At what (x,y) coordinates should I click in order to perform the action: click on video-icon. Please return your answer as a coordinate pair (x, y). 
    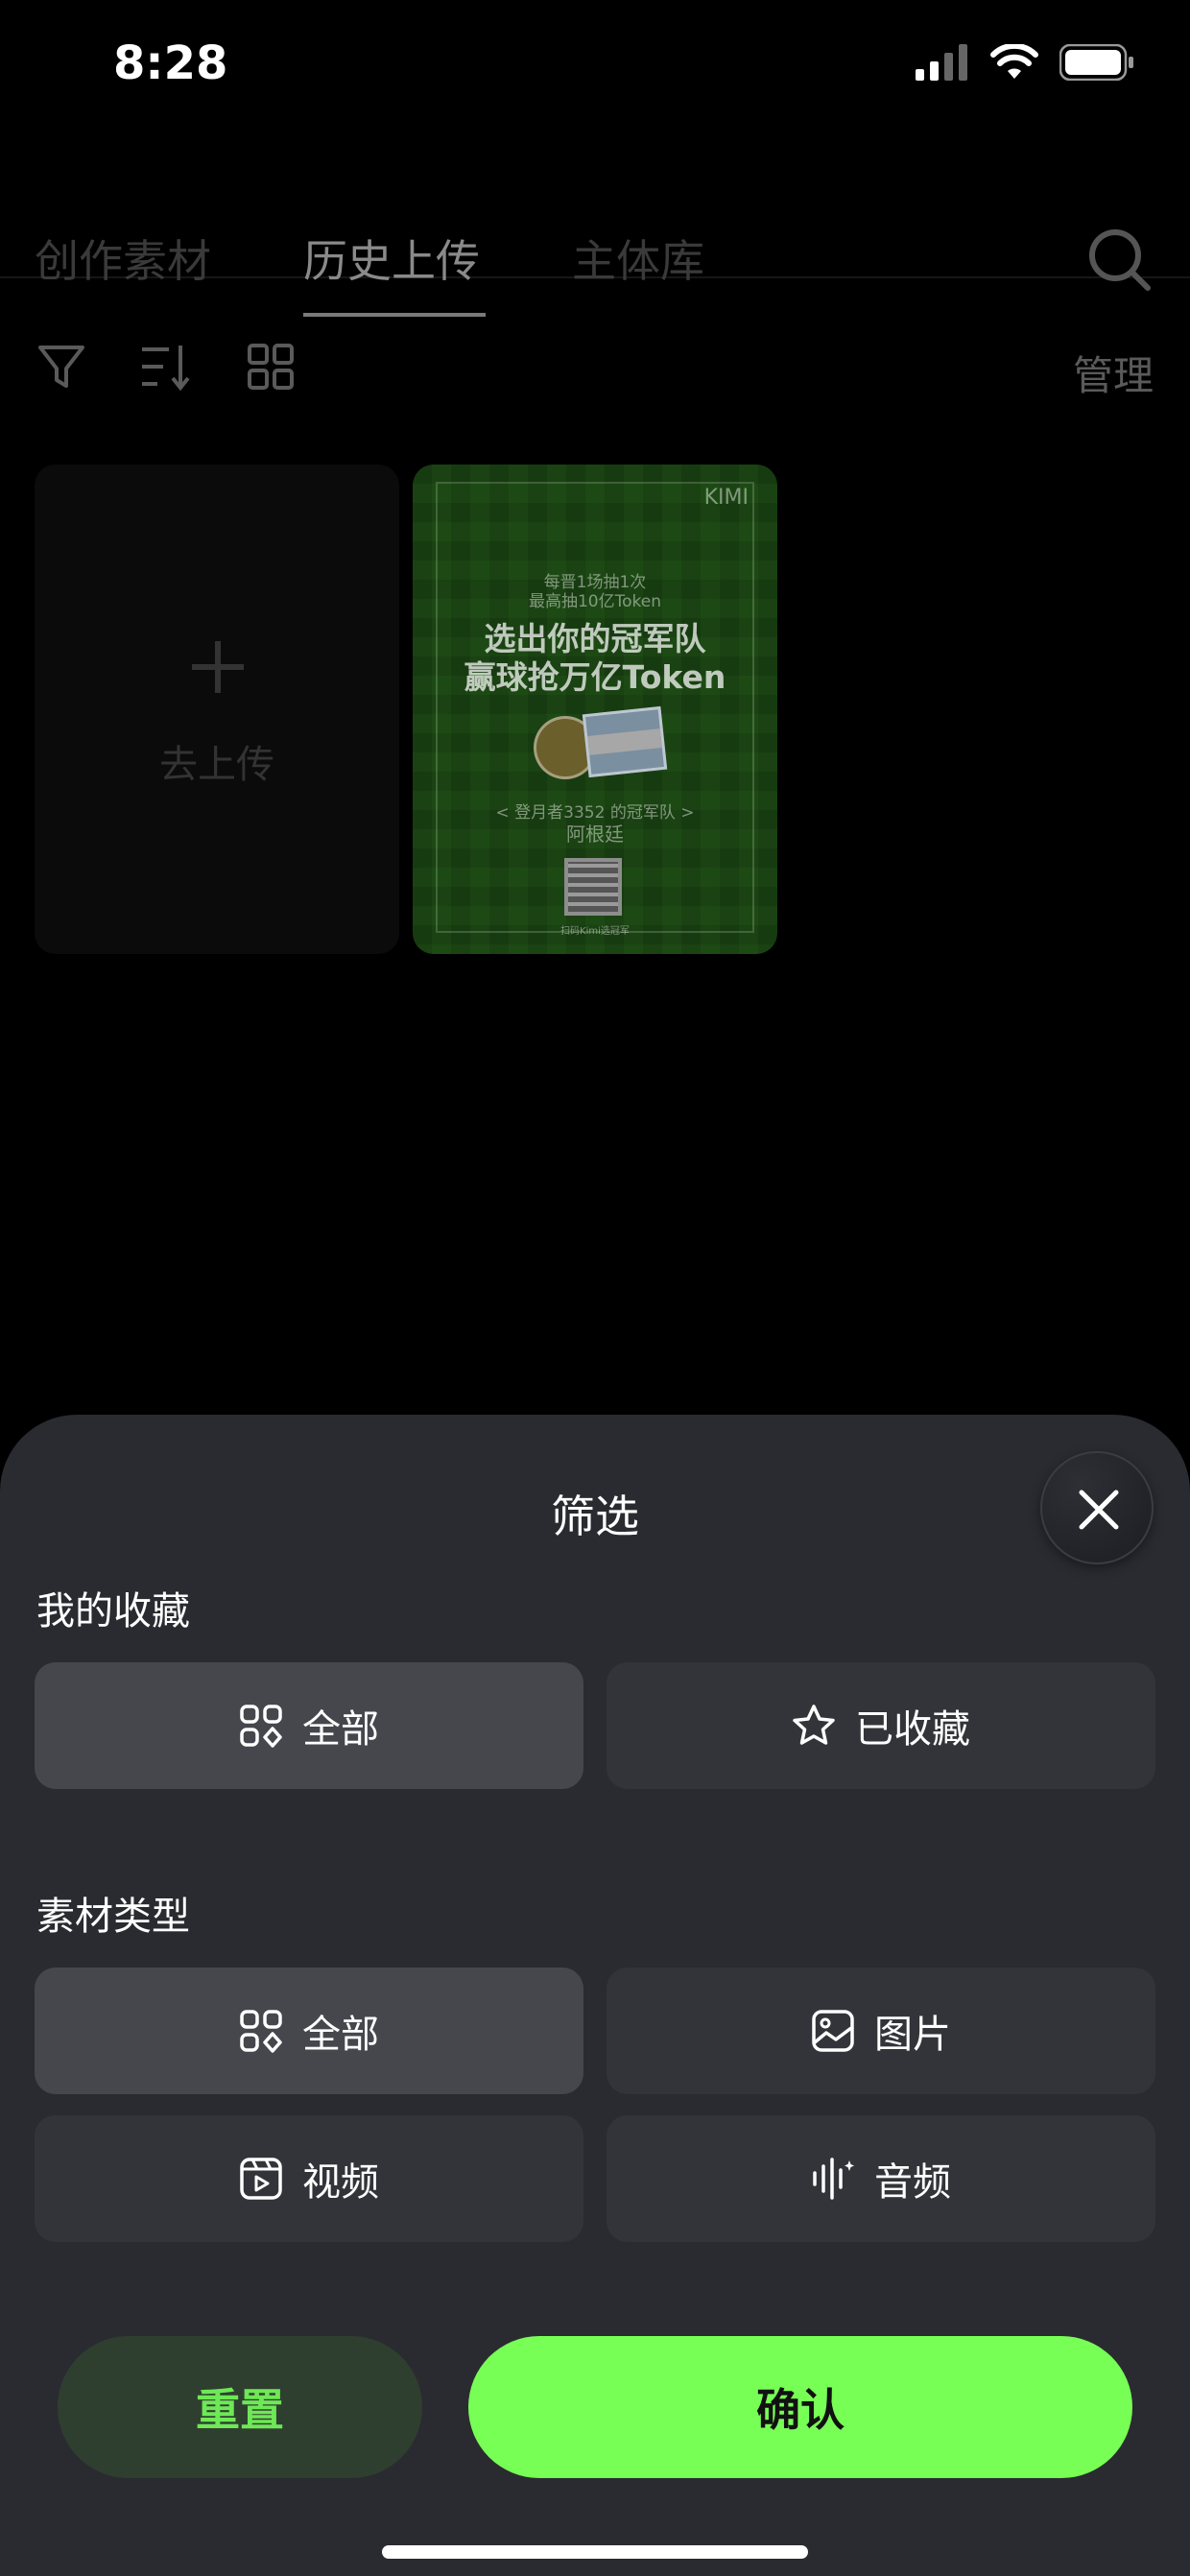
    Looking at the image, I should click on (261, 2179).